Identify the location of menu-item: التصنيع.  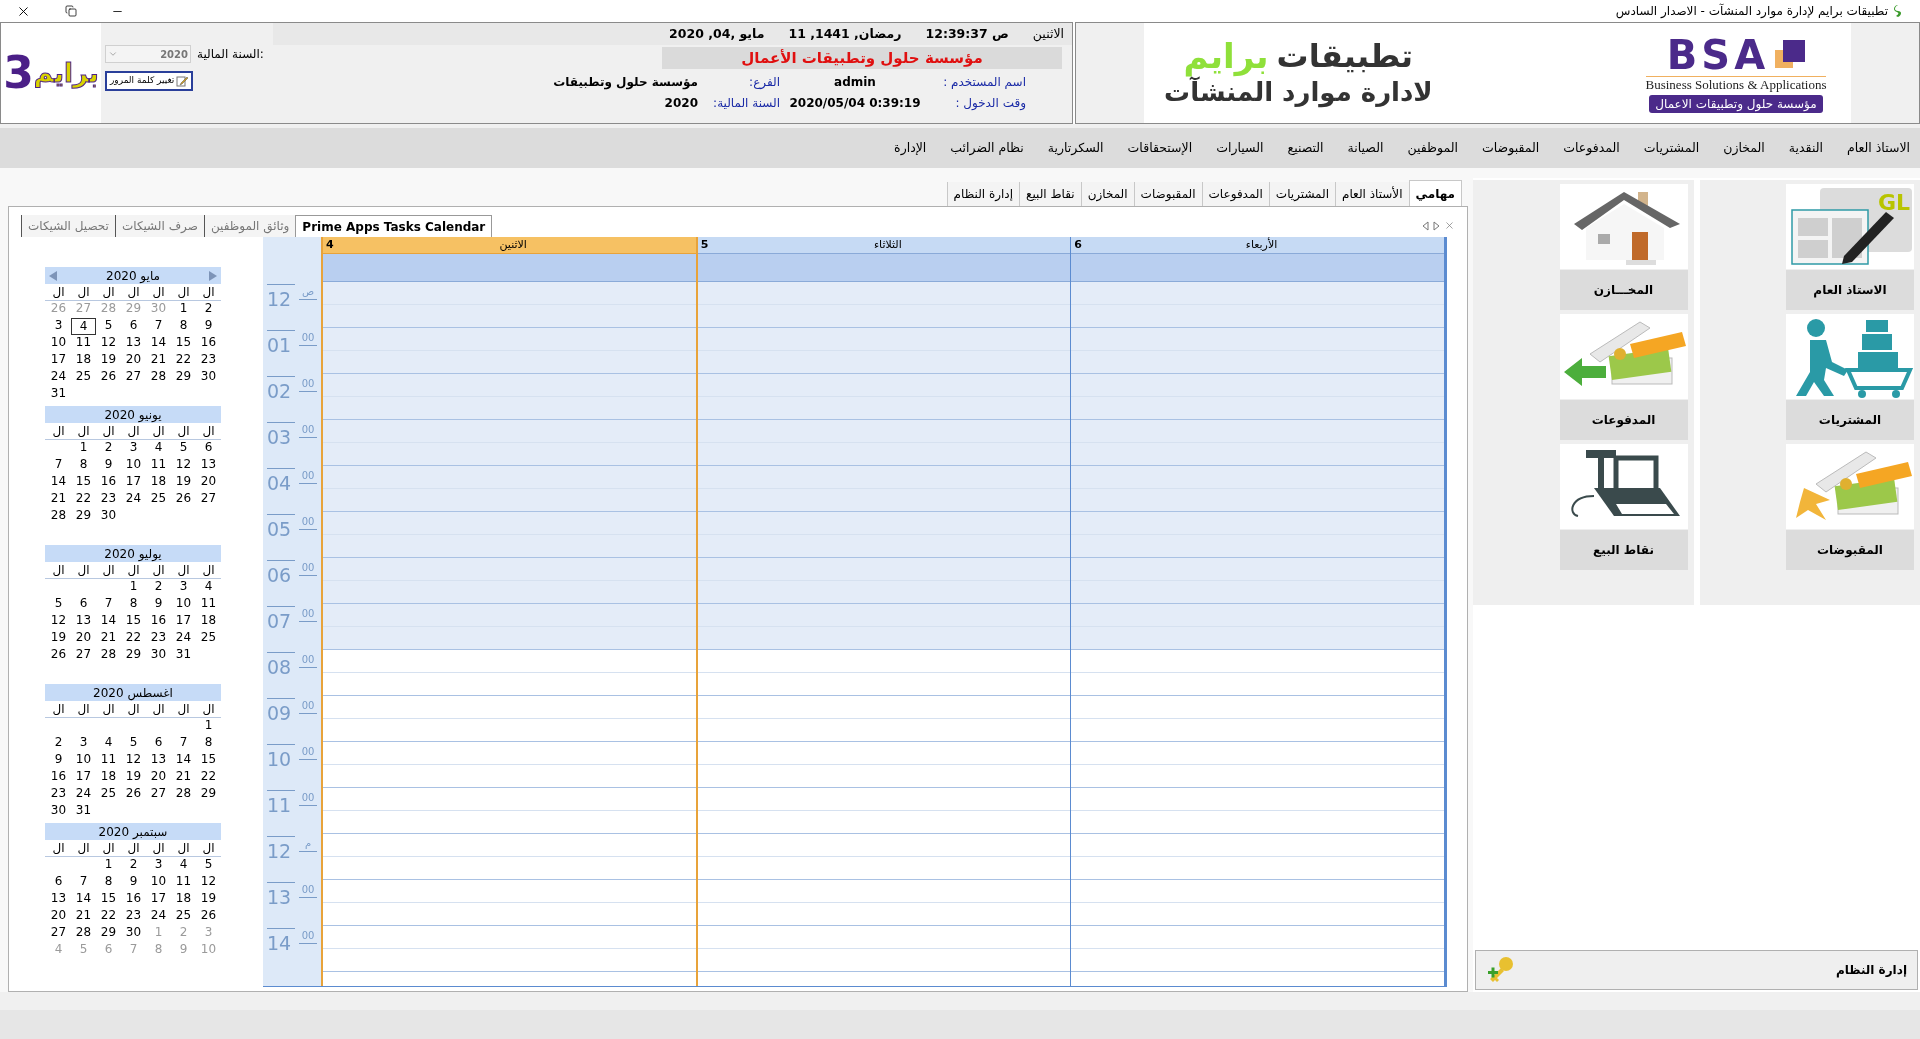
(1305, 148).